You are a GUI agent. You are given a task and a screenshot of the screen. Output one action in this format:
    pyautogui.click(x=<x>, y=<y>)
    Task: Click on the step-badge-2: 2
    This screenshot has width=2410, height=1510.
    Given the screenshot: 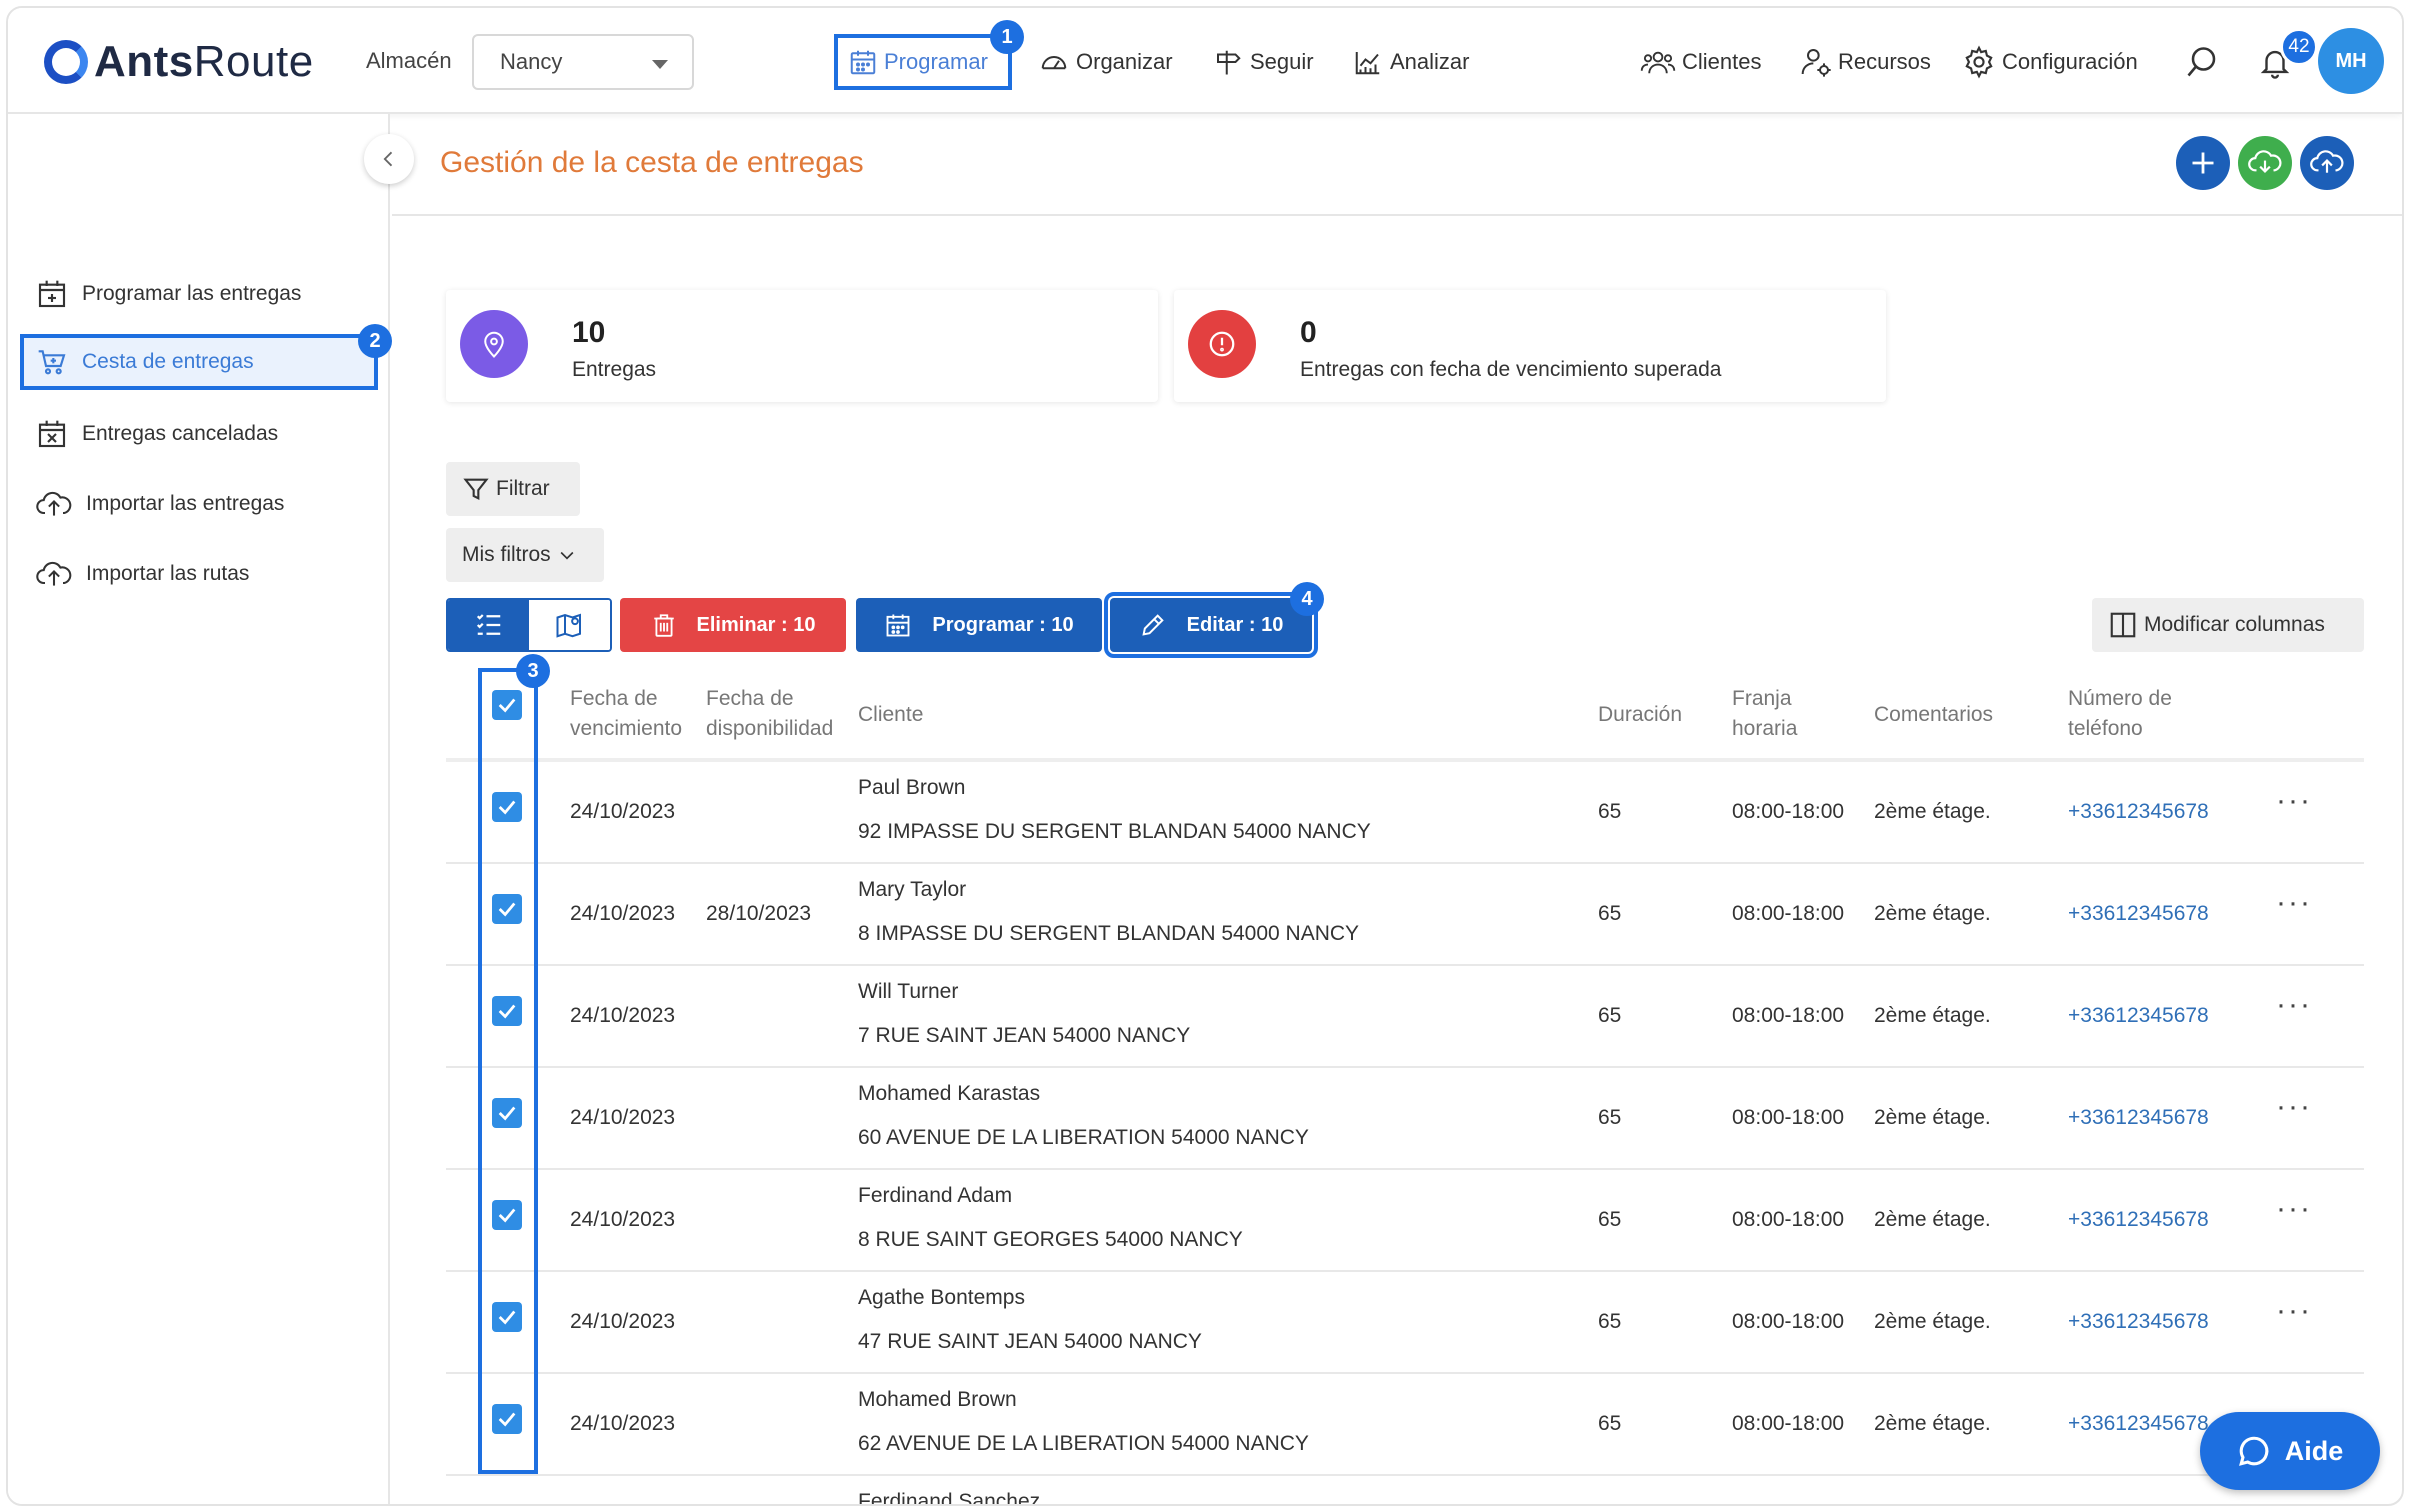 What is the action you would take?
    pyautogui.click(x=375, y=341)
    